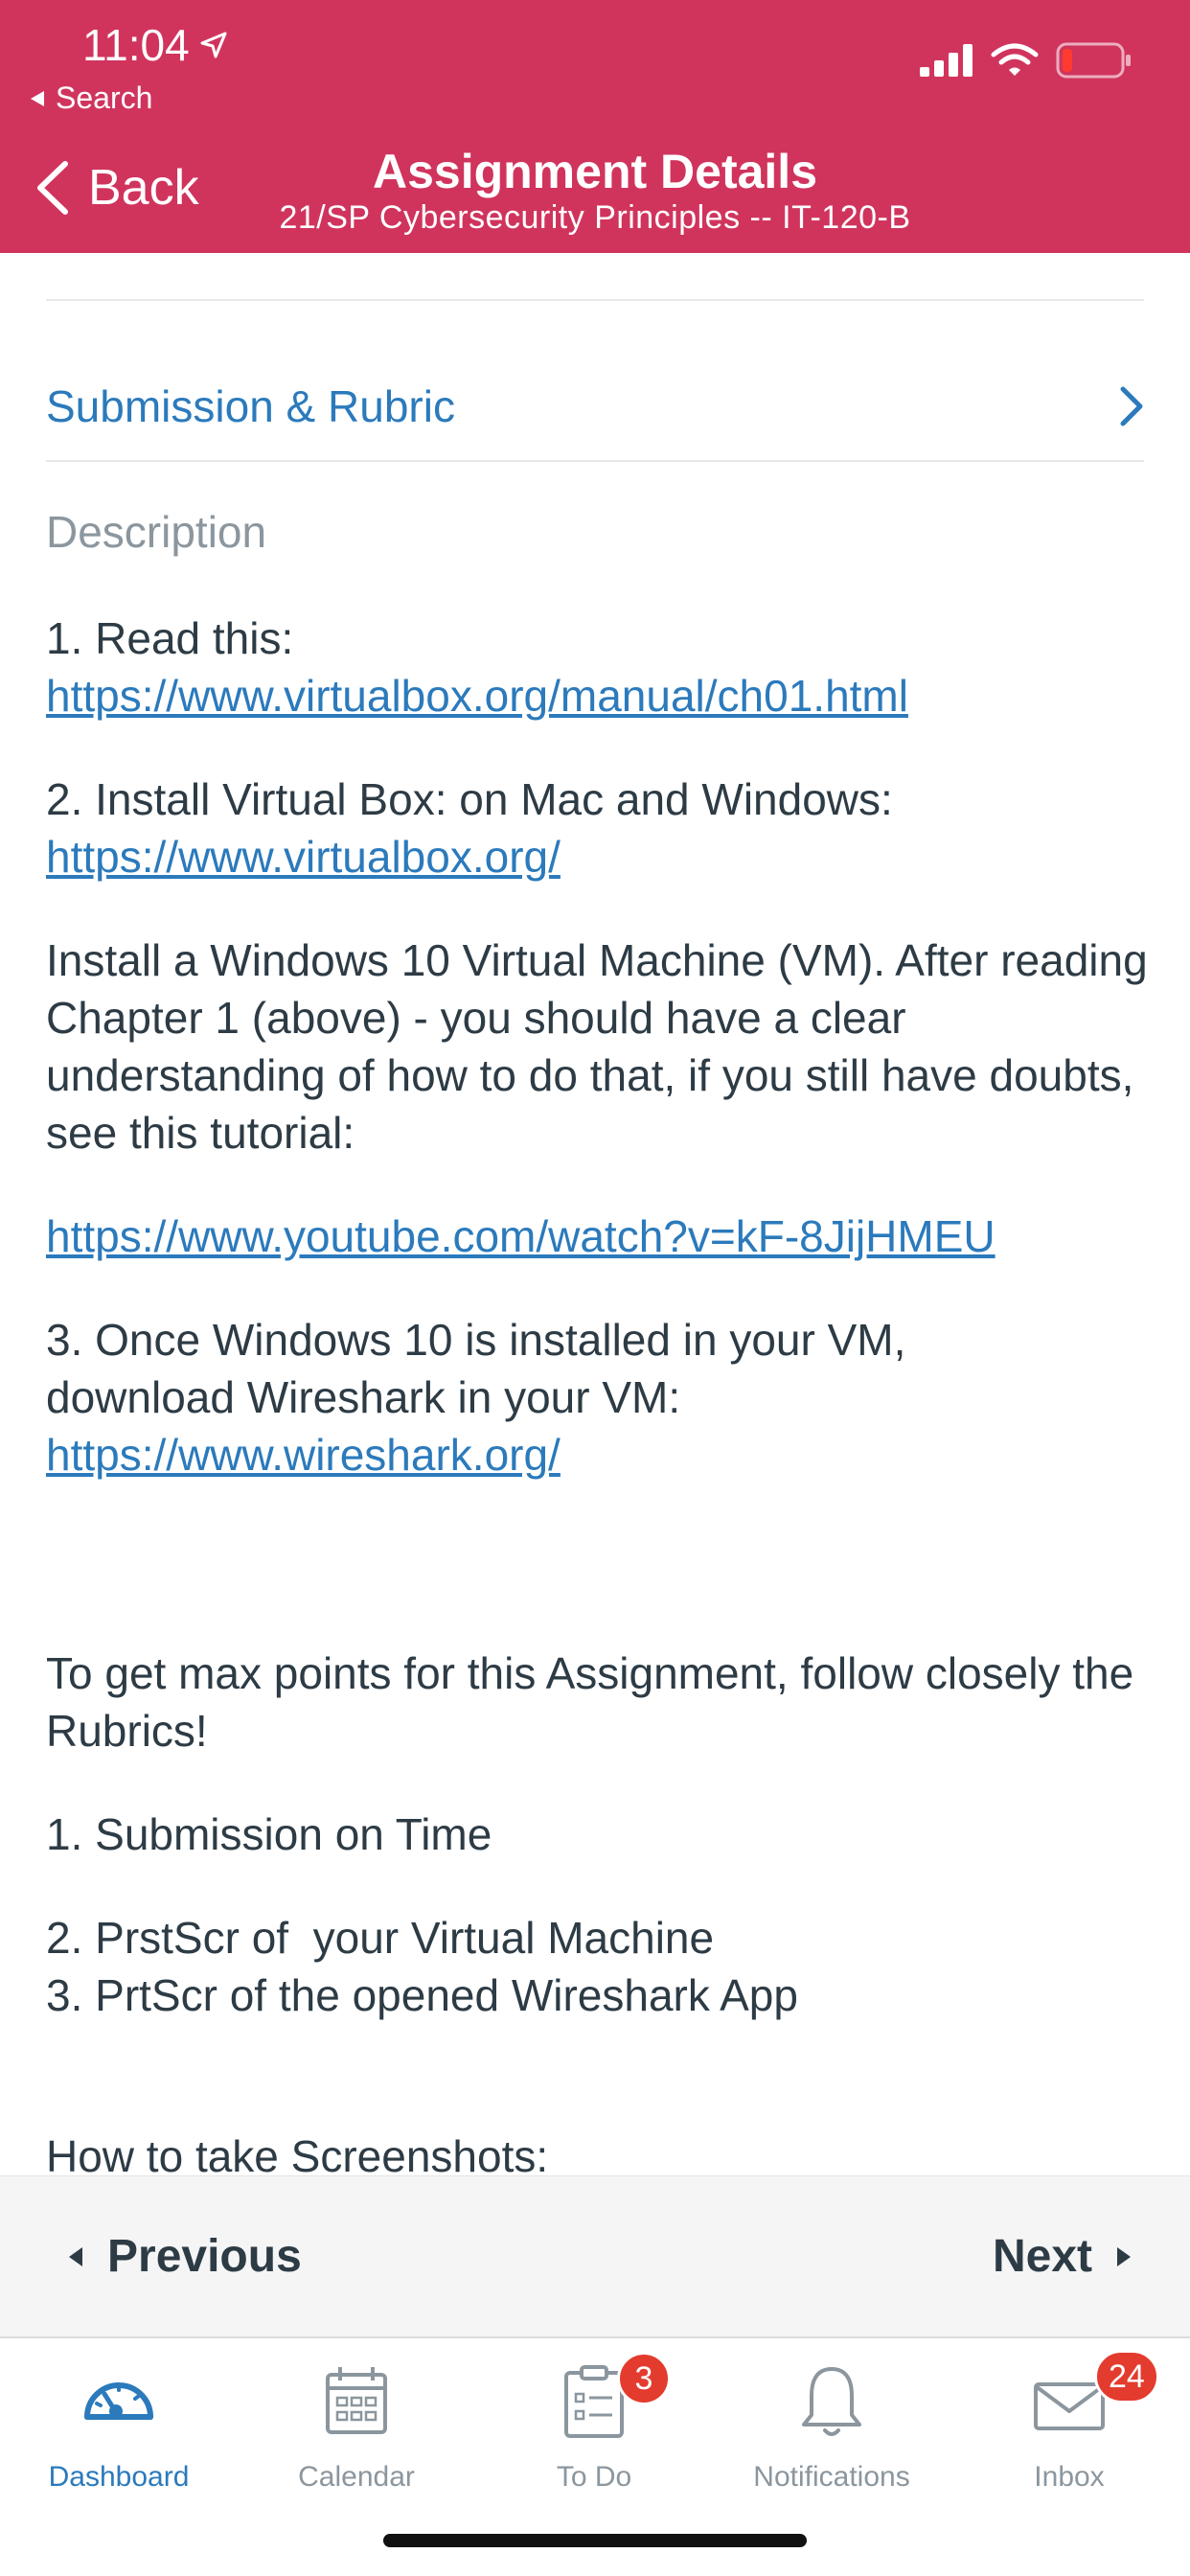 The width and height of the screenshot is (1190, 2576). Describe the element at coordinates (422, 1995) in the screenshot. I see `desc-text: 3. PrtScr of the opened Wireshark App` at that location.